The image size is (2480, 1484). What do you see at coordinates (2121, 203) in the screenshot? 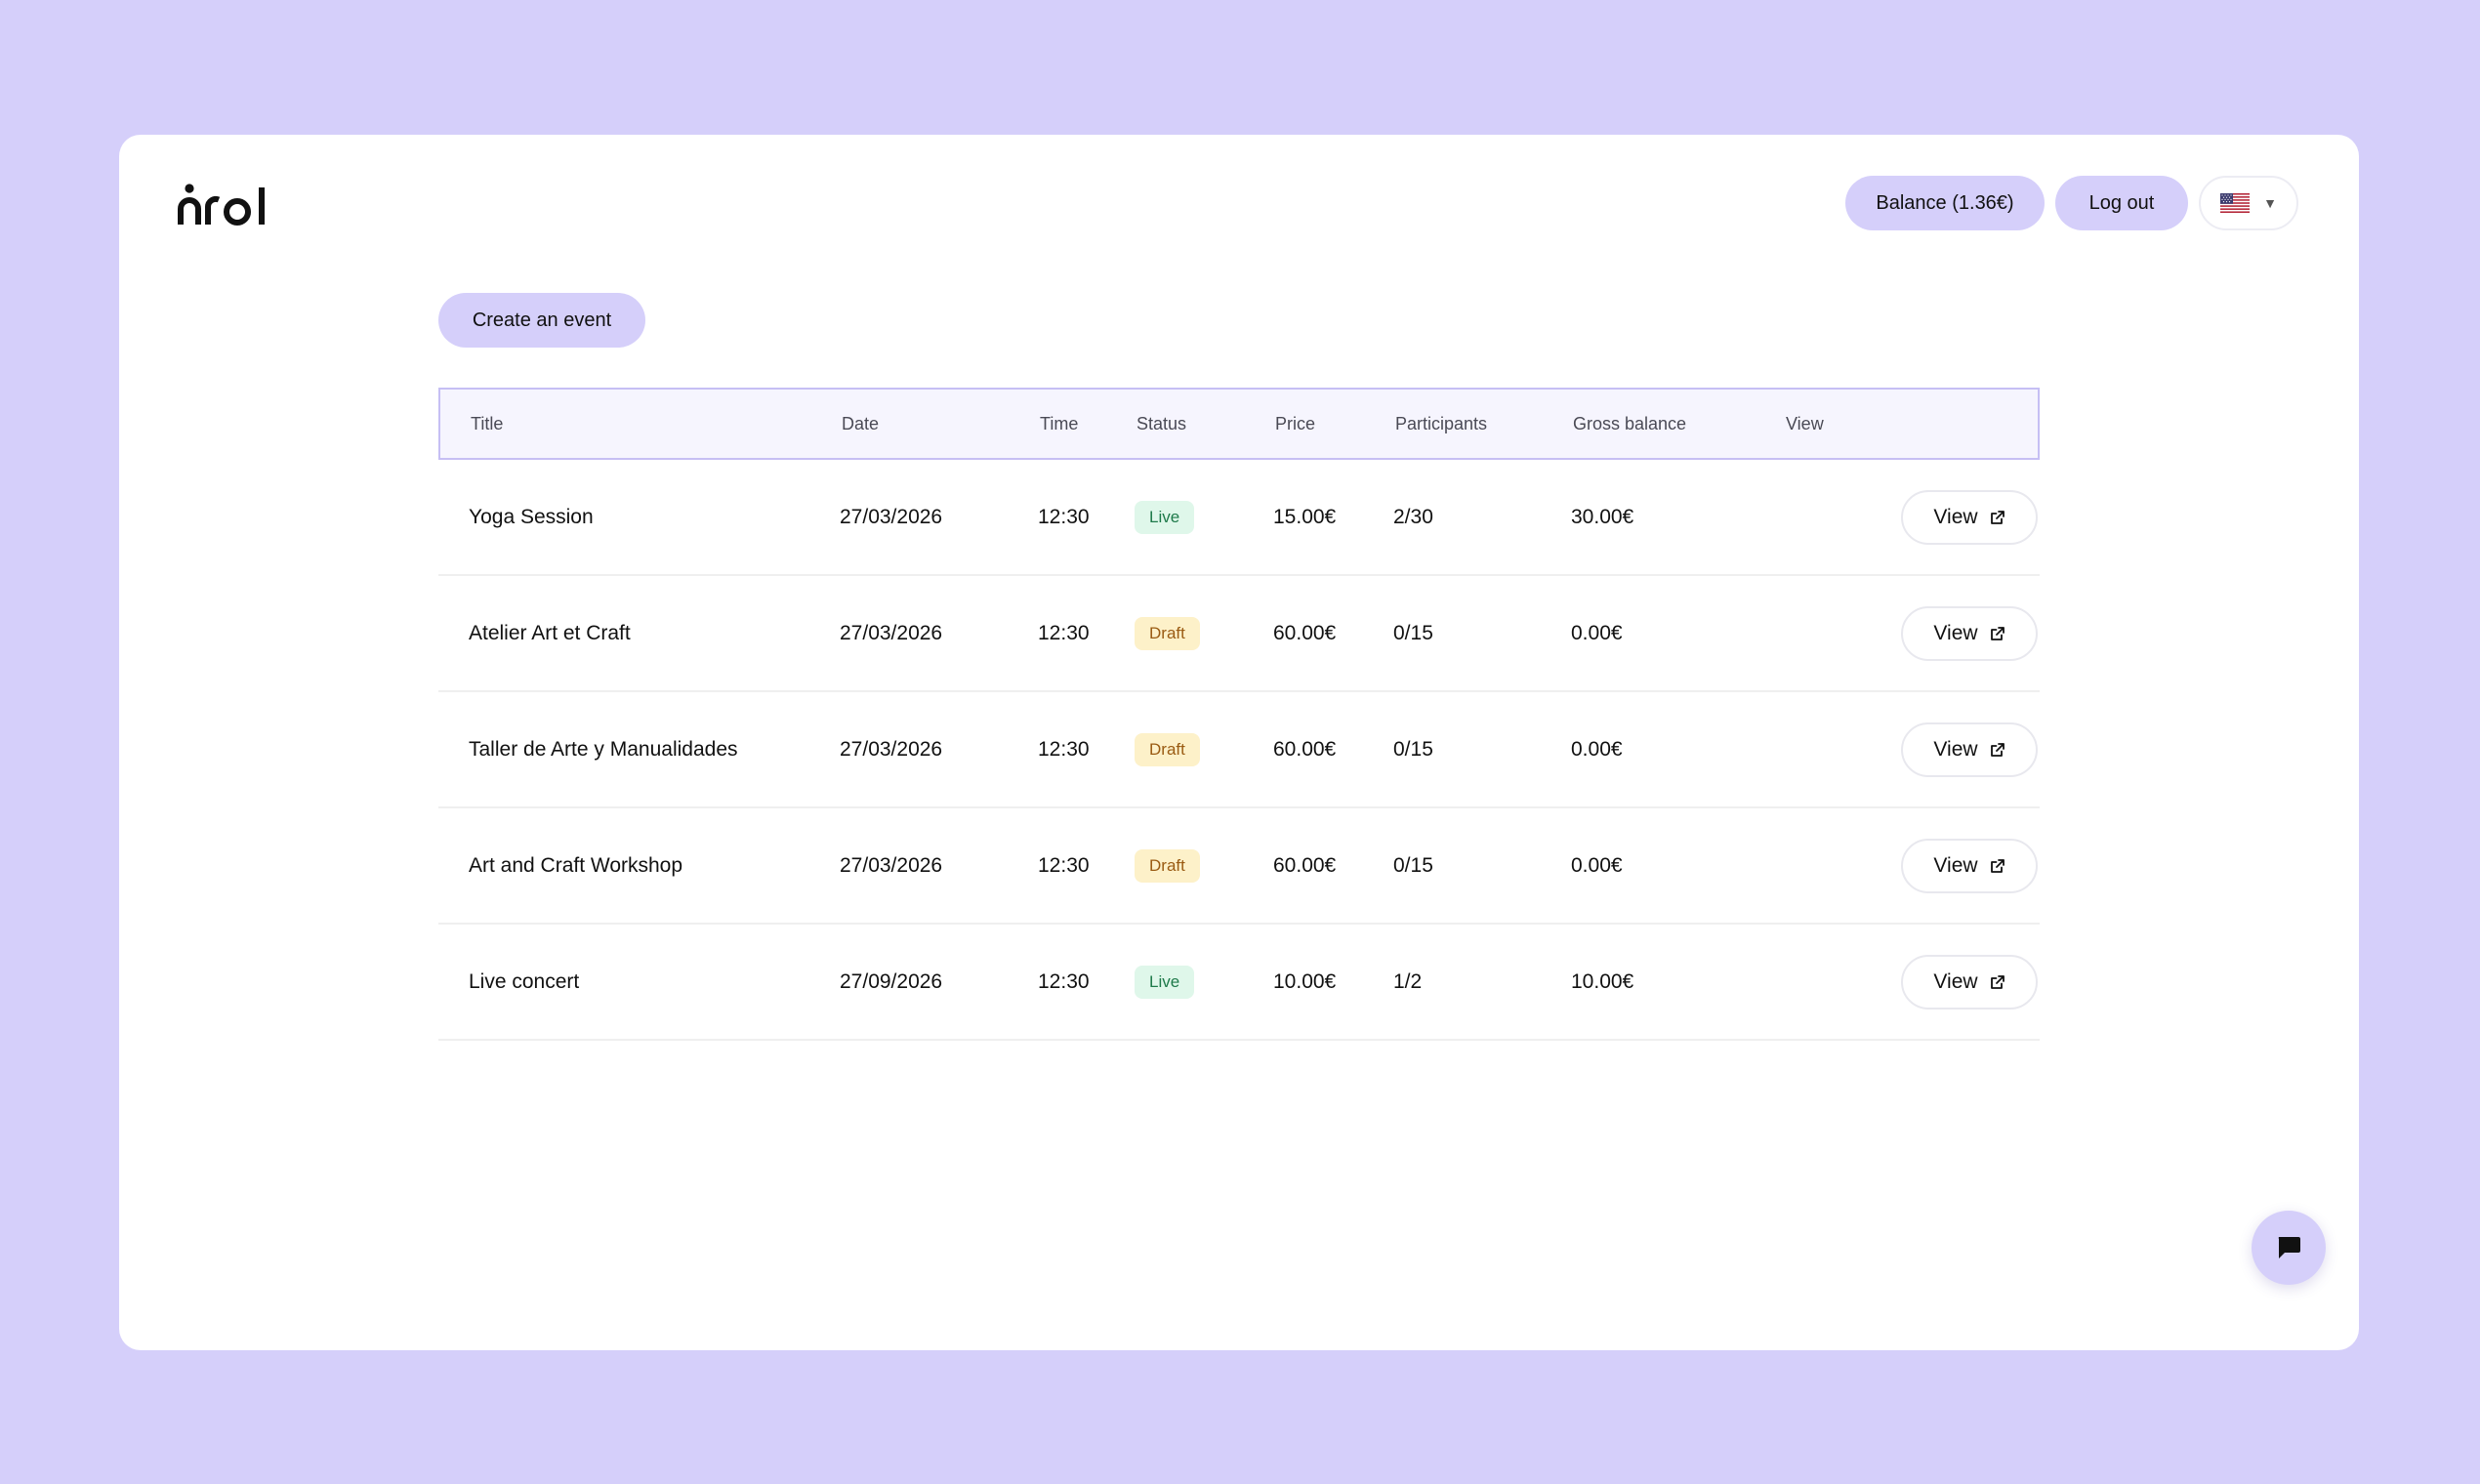
I see `logout-button: Log out` at bounding box center [2121, 203].